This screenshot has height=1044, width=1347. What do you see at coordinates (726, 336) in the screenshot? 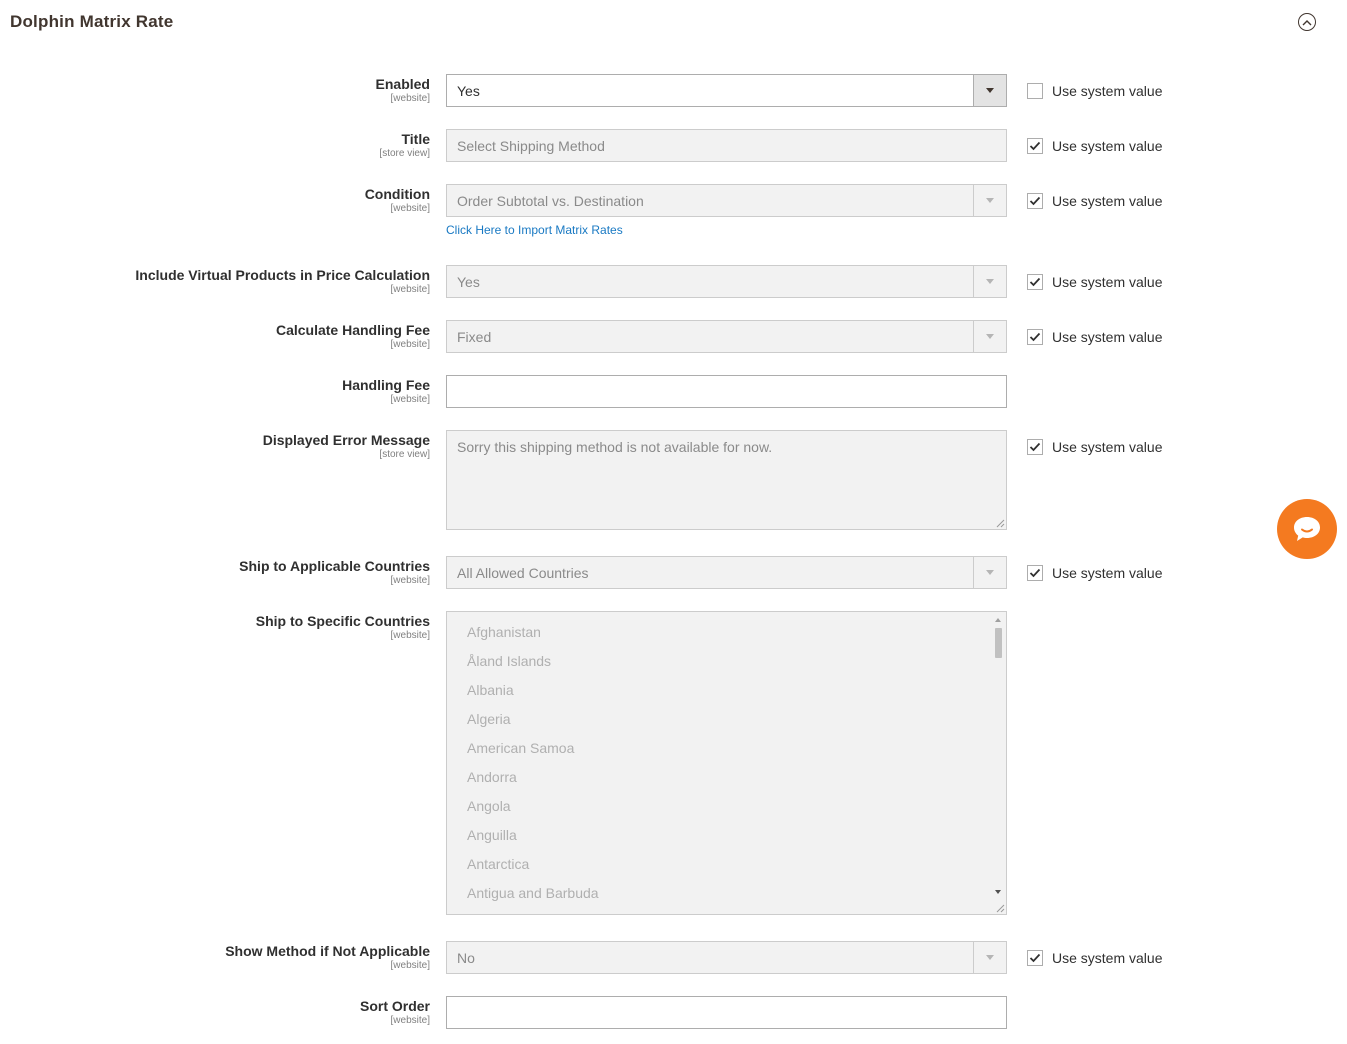
I see `calc-handling-fee-select: Fixed` at bounding box center [726, 336].